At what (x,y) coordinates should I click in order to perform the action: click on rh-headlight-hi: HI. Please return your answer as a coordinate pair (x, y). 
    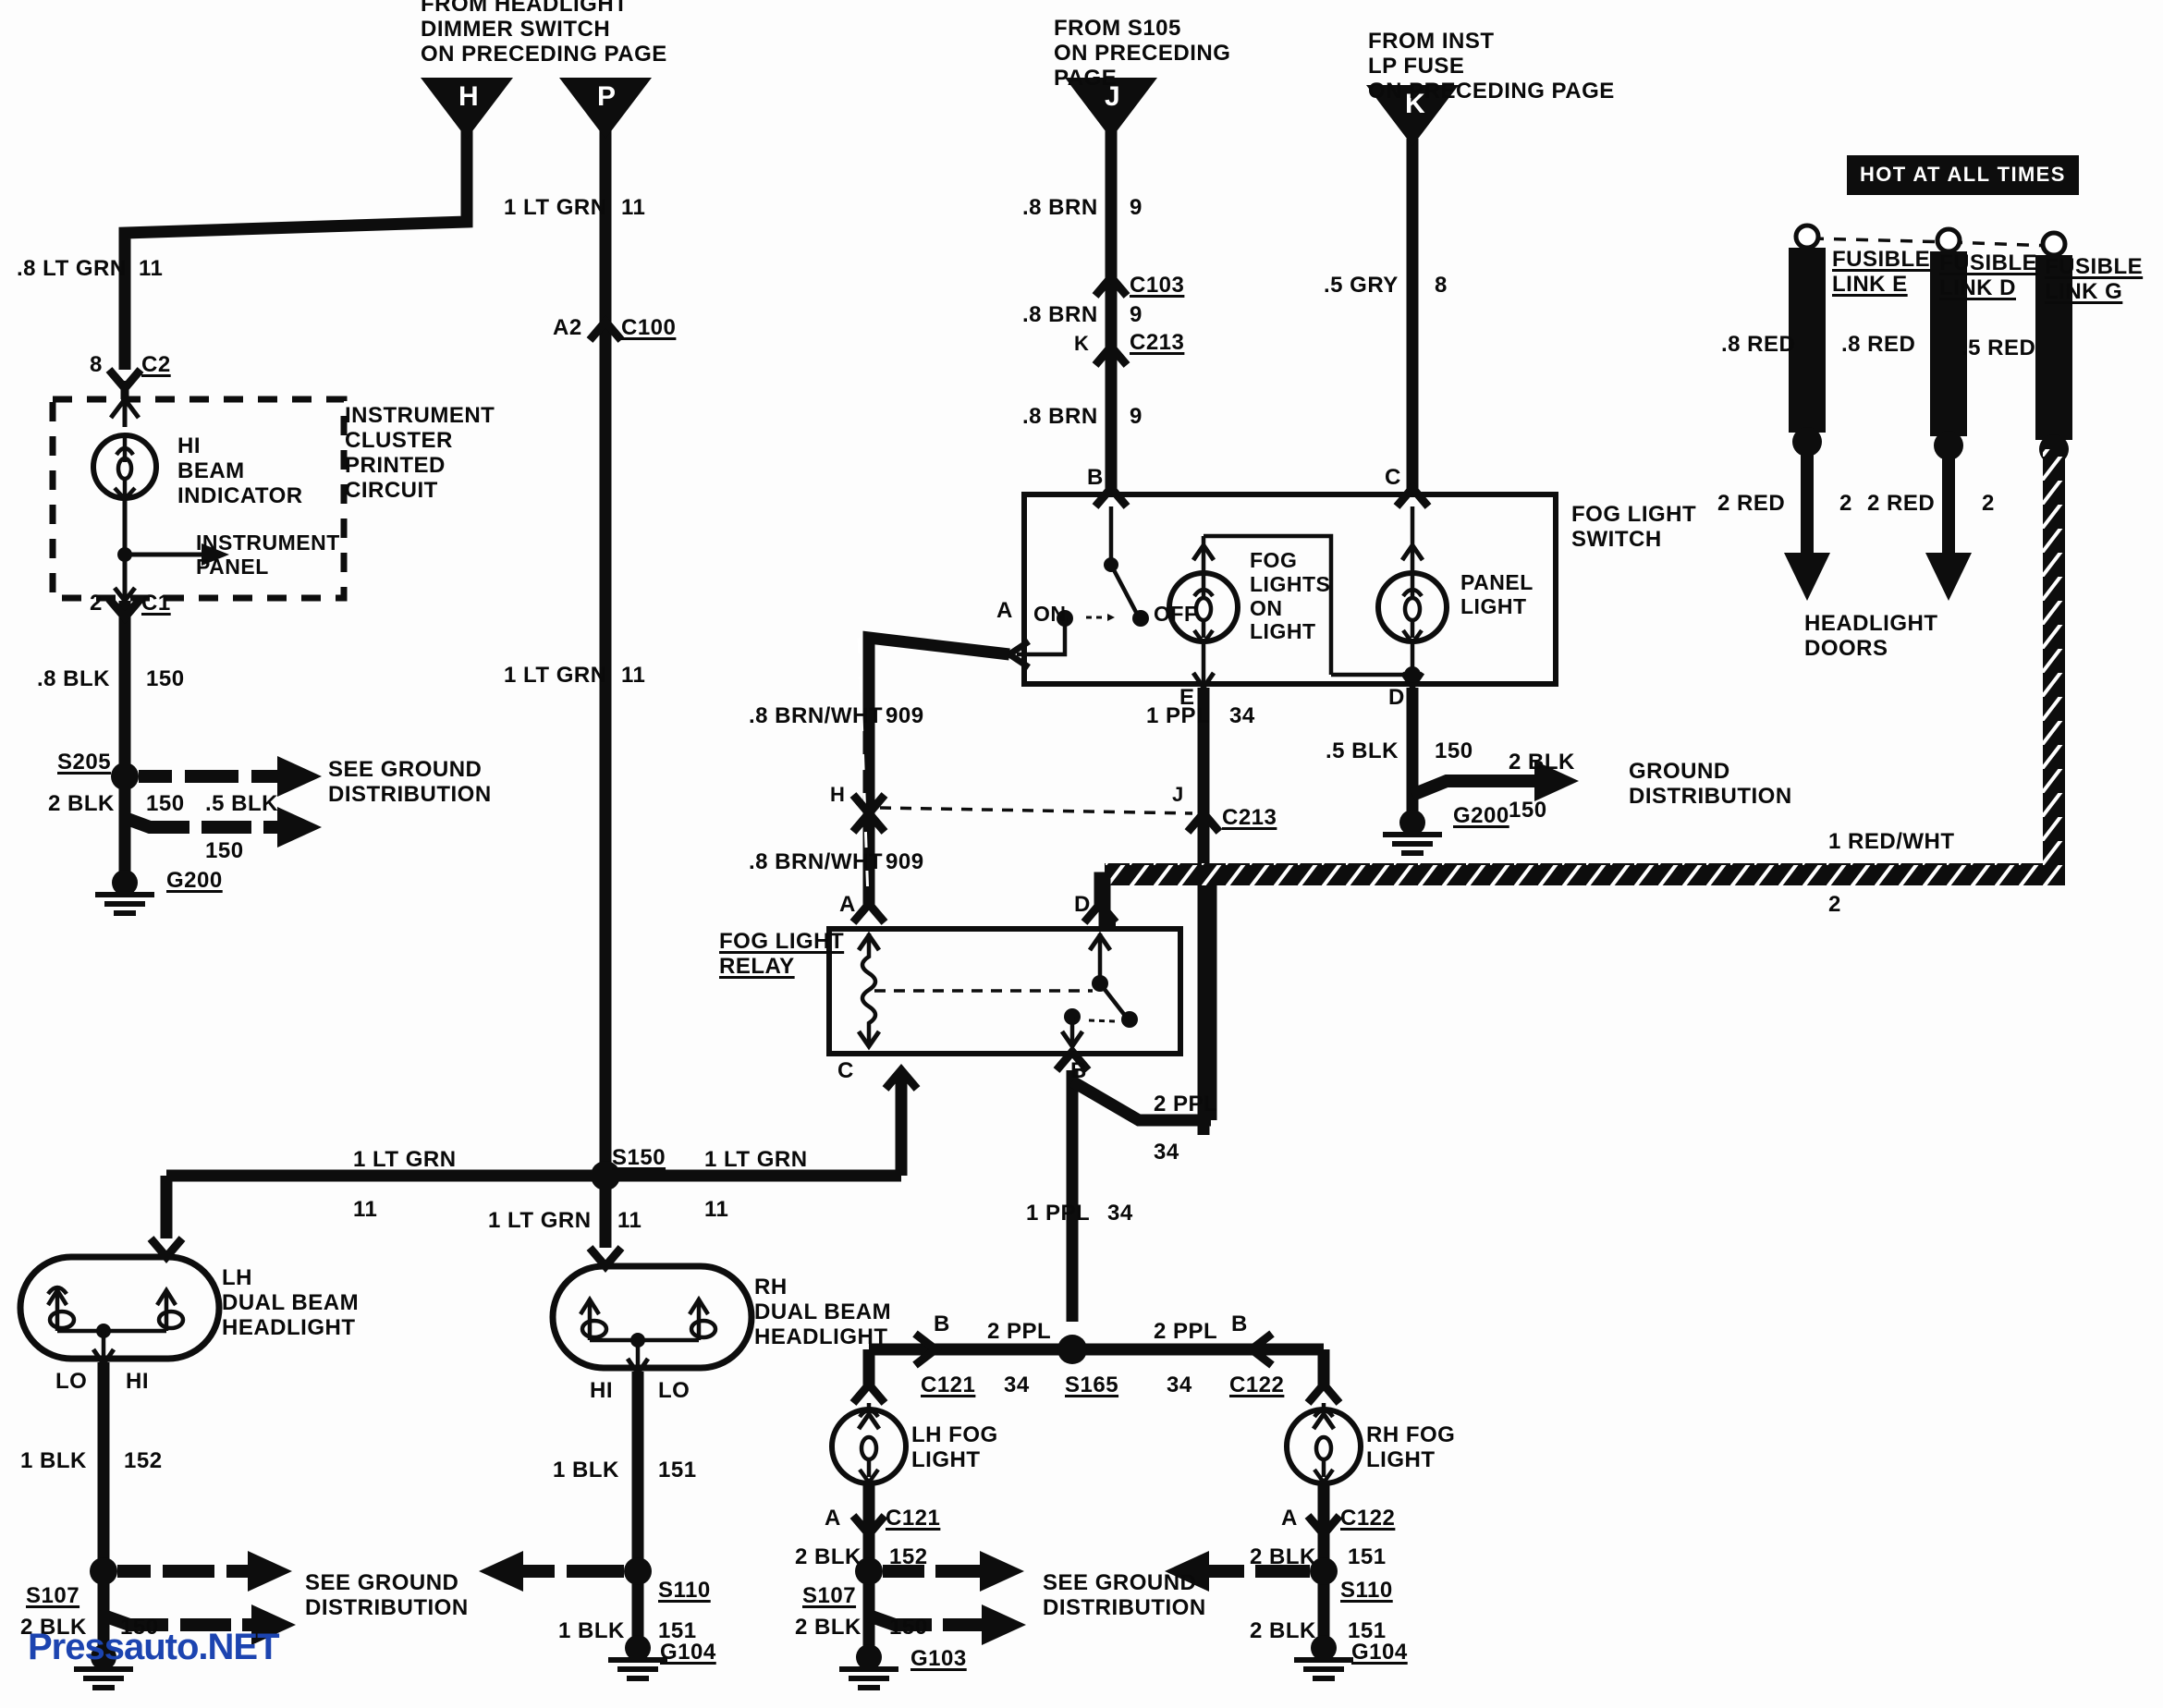
    Looking at the image, I should click on (601, 1390).